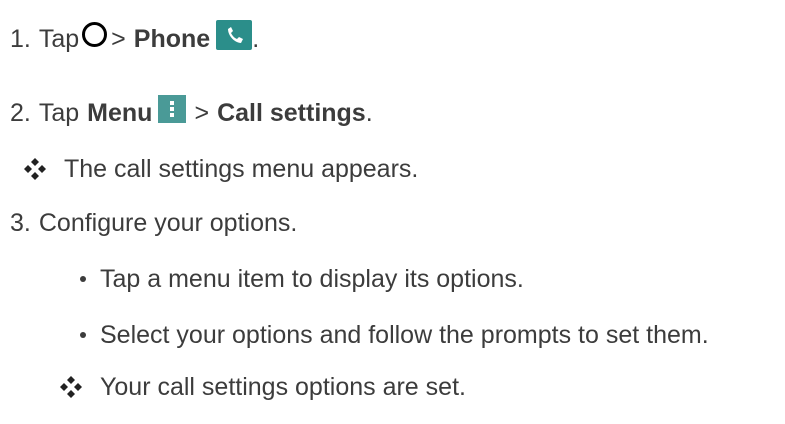 Image resolution: width=785 pixels, height=424 pixels. Describe the element at coordinates (20, 39) in the screenshot. I see `step-number: 1.` at that location.